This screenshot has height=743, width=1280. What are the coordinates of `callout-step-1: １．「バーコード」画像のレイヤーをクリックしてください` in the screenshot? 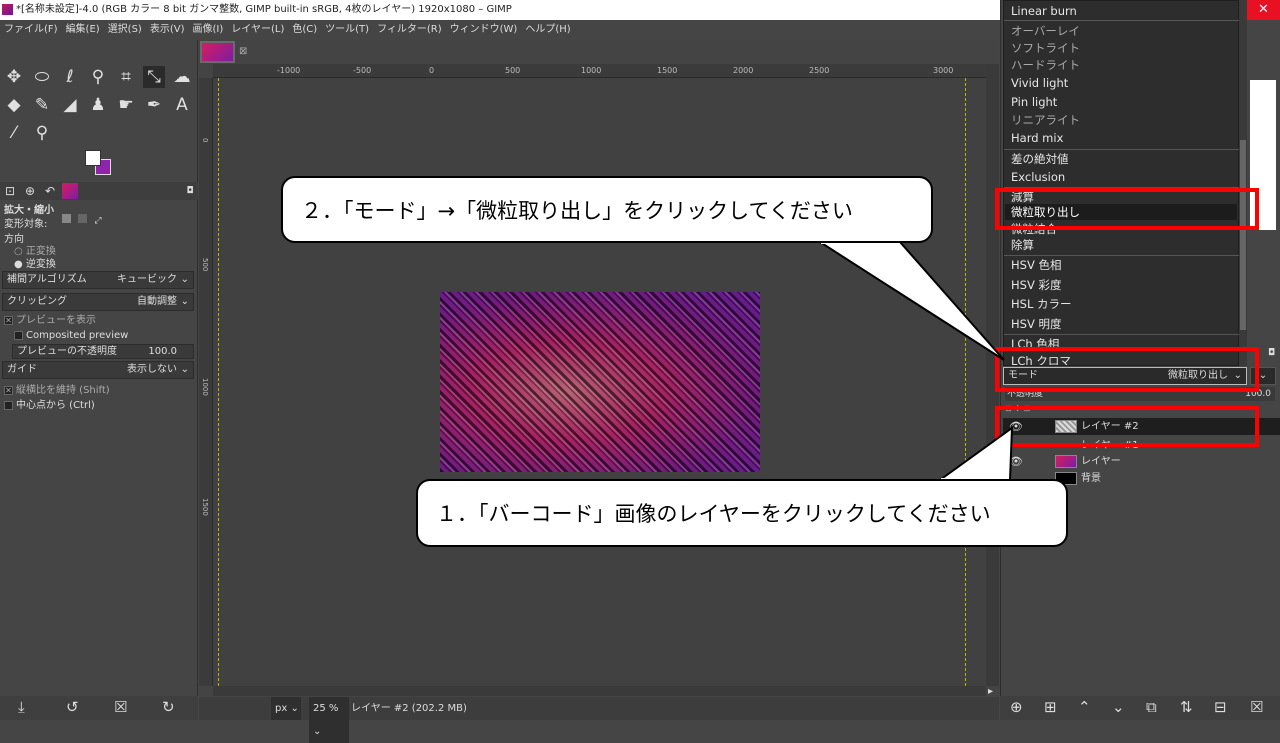 It's located at (742, 513).